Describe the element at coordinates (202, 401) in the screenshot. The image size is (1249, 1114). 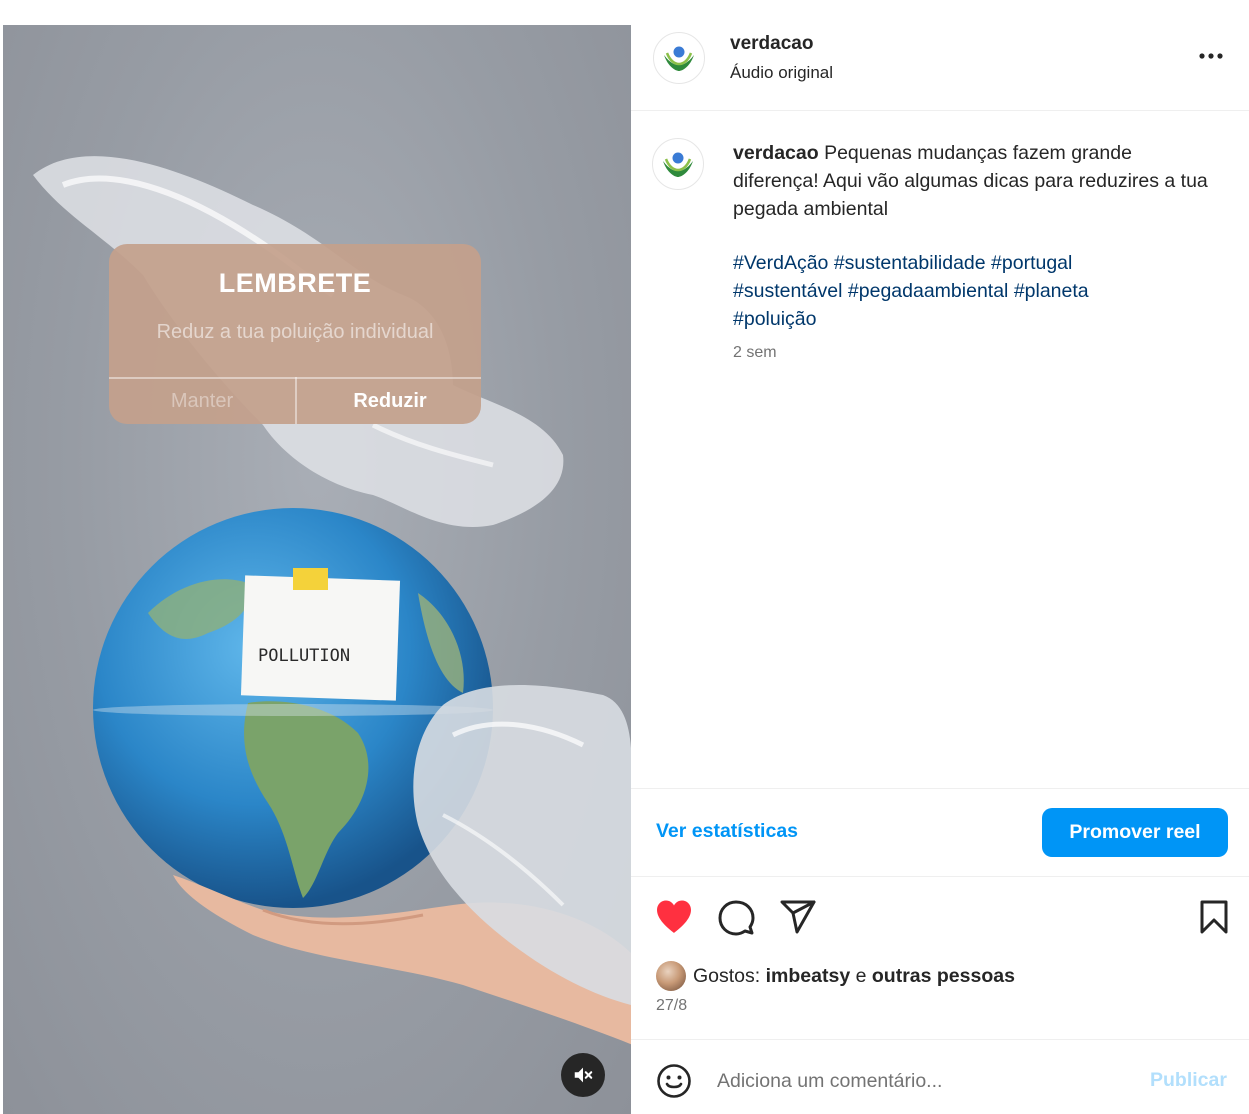
I see `reminder-keep-option: Manter` at that location.